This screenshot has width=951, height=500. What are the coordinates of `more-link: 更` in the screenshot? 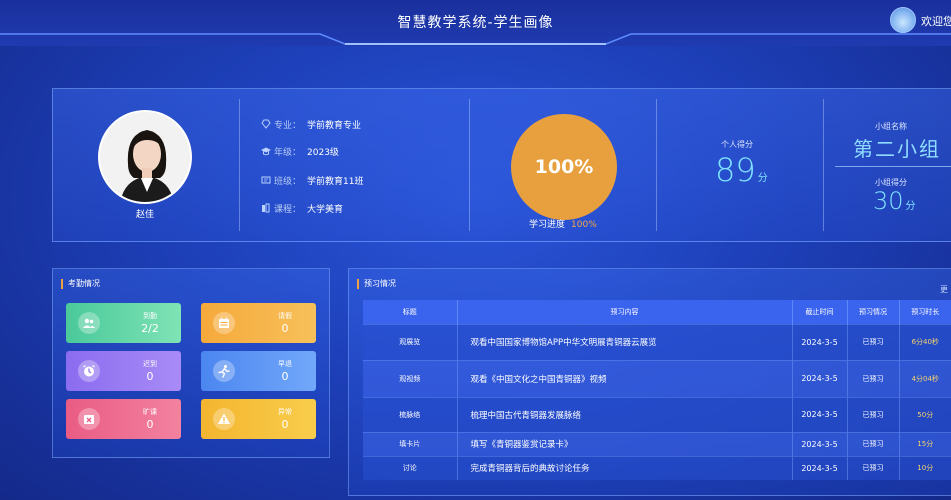 It's located at (944, 289).